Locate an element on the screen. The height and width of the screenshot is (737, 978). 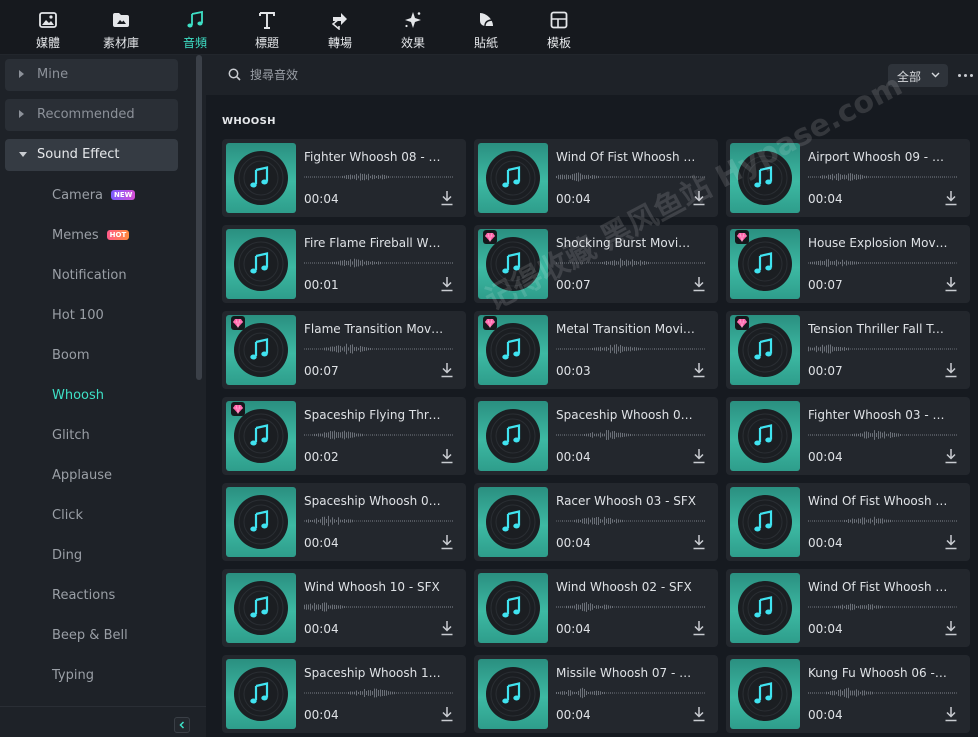
tab-templates: 模板 is located at coordinates (559, 27).